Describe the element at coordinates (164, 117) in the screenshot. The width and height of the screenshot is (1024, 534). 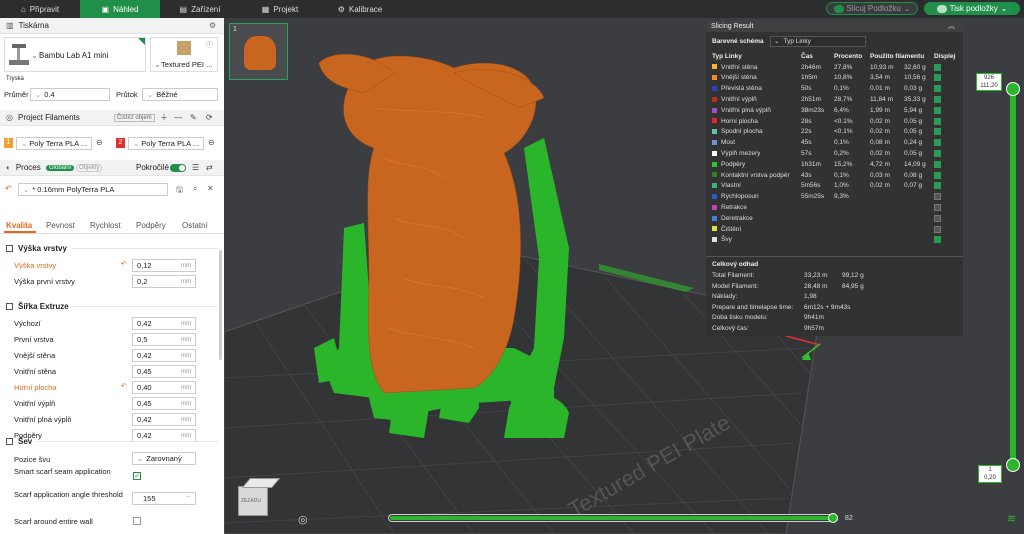
I see `add-filament-icon: ＋` at that location.